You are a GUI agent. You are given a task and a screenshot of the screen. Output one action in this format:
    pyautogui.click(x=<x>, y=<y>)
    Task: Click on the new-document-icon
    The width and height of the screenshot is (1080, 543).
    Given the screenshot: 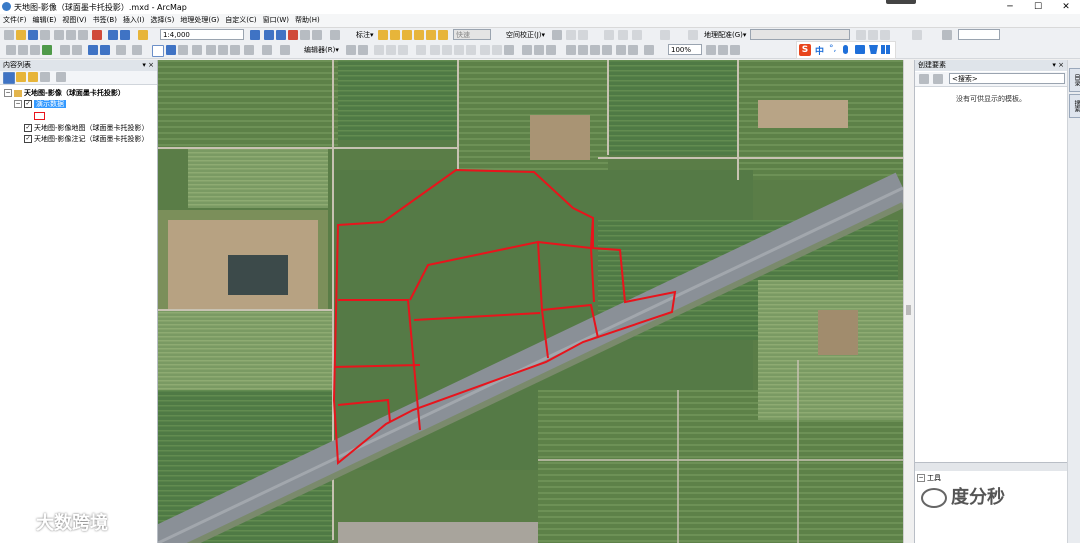 What is the action you would take?
    pyautogui.click(x=9, y=35)
    